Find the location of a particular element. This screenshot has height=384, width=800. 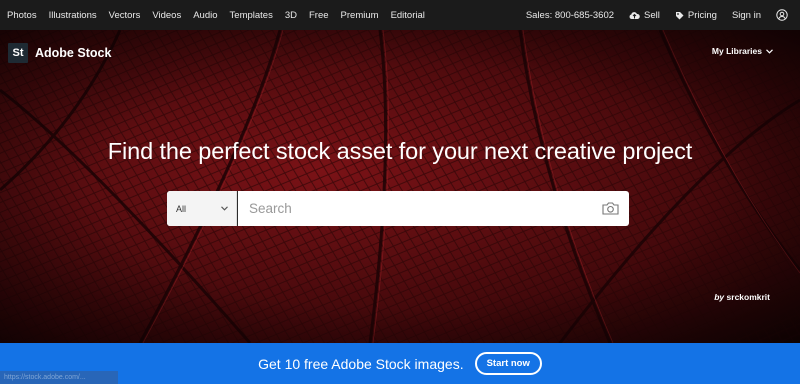

nav-editorial: Editorial is located at coordinates (408, 15).